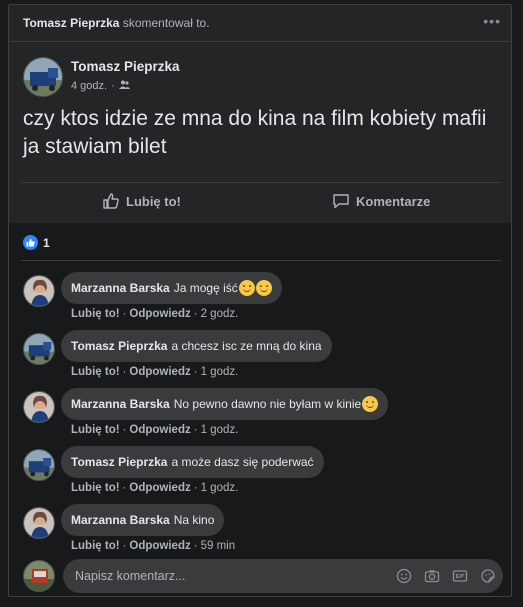 The width and height of the screenshot is (523, 607). What do you see at coordinates (263, 576) in the screenshot?
I see `comment-composer` at bounding box center [263, 576].